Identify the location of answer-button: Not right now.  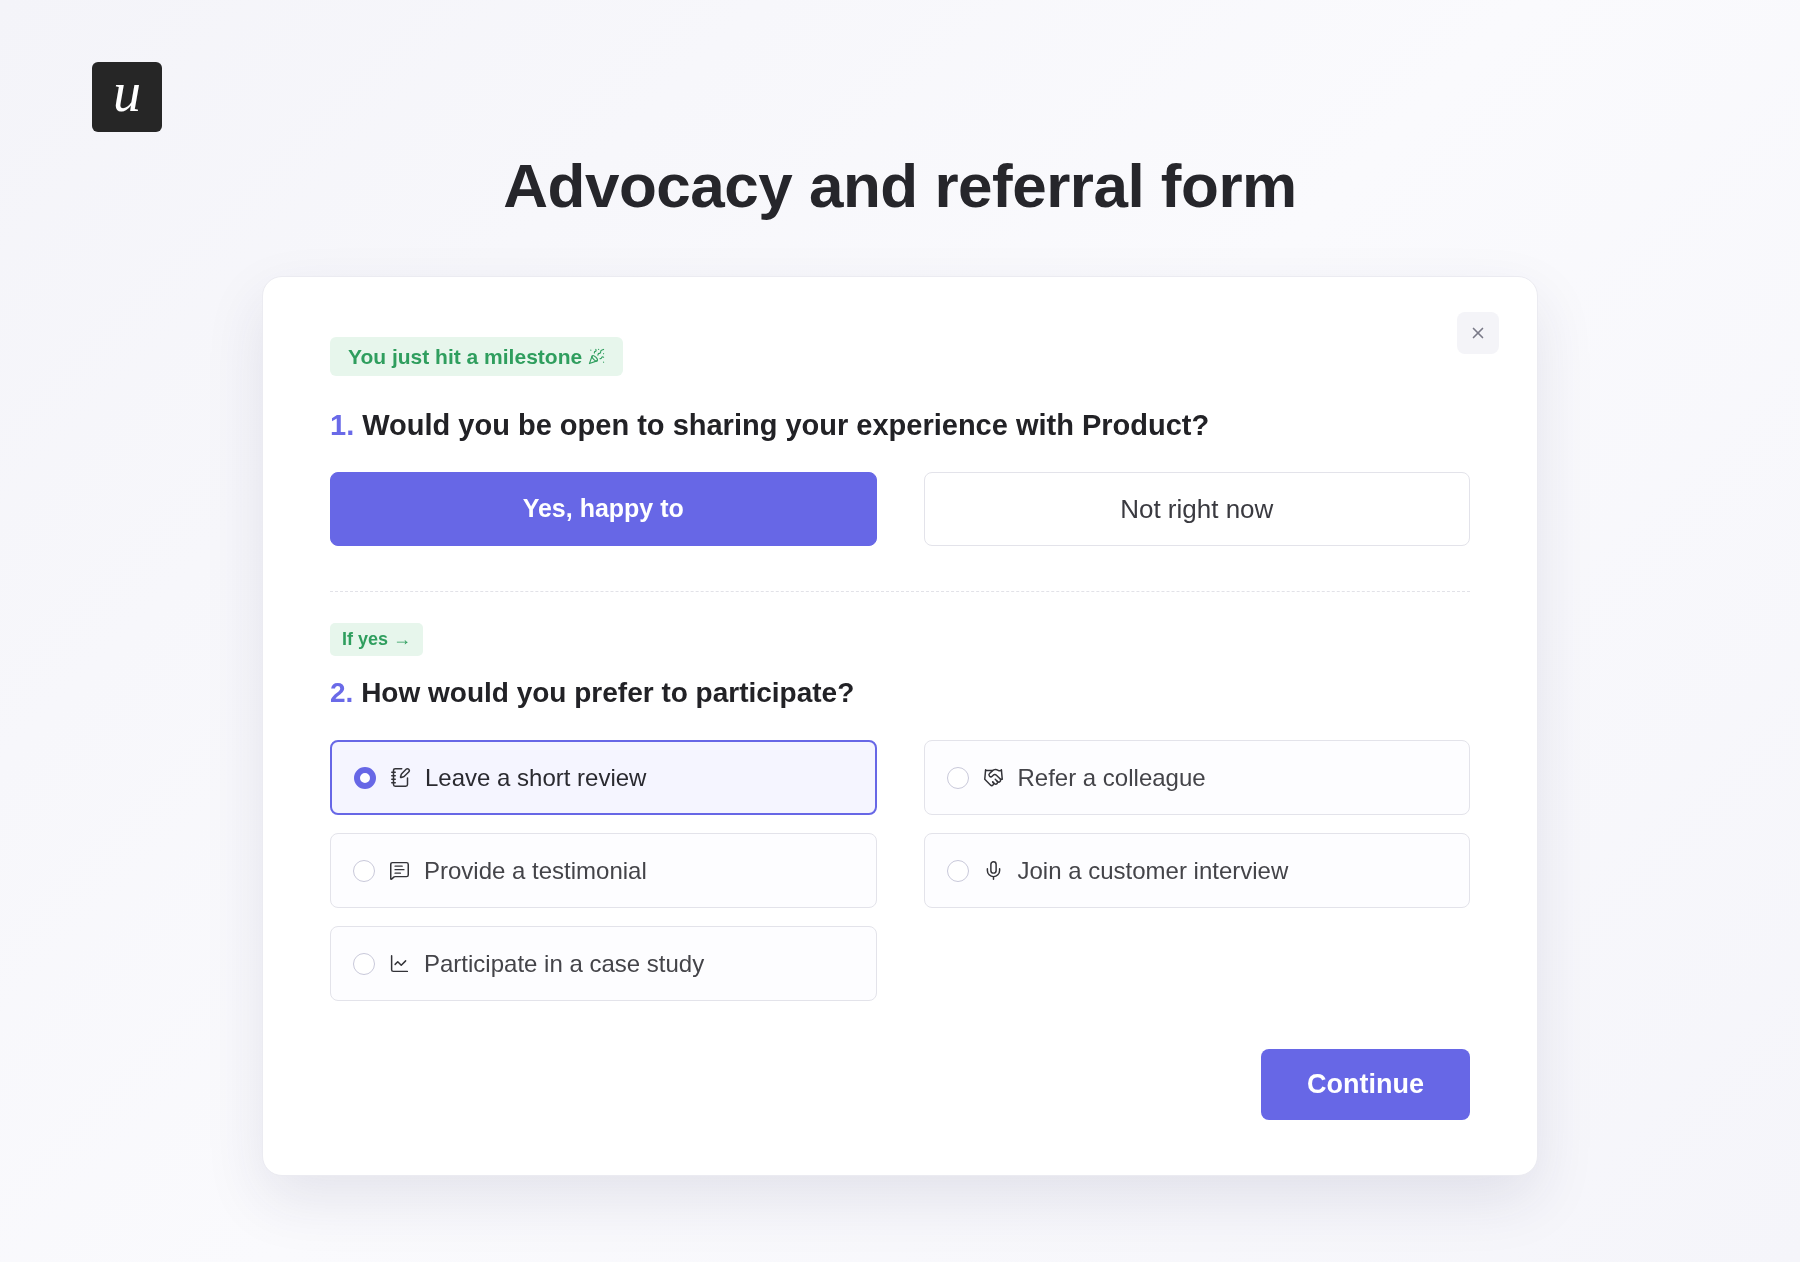
(1196, 509).